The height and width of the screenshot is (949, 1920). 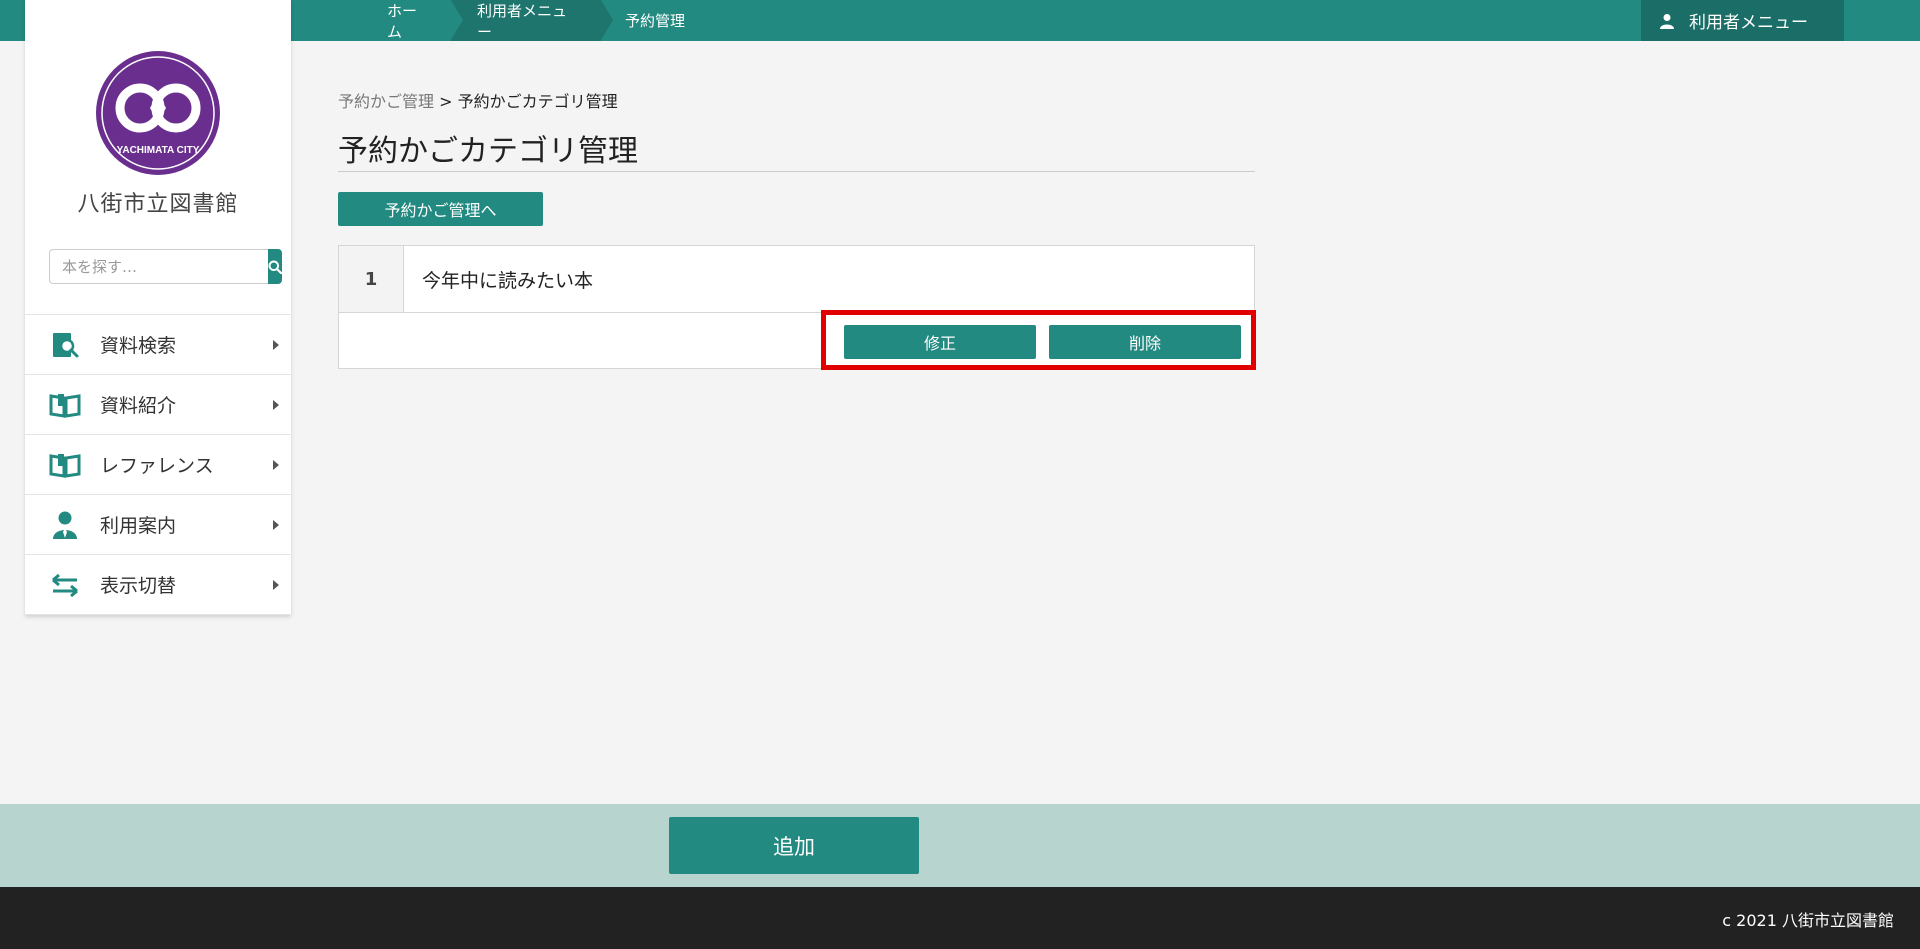 I want to click on user-menu-button: 利用者メニュー, so click(x=1742, y=20).